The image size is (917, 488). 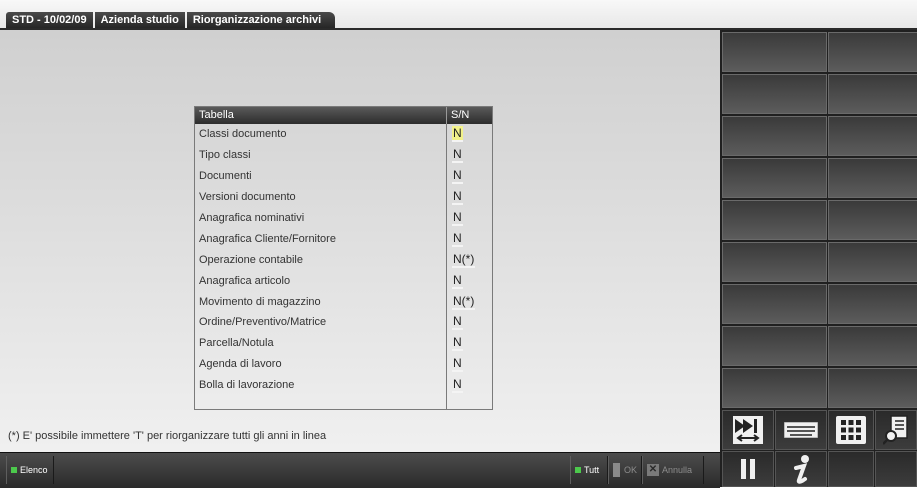 I want to click on info-button, so click(x=801, y=469).